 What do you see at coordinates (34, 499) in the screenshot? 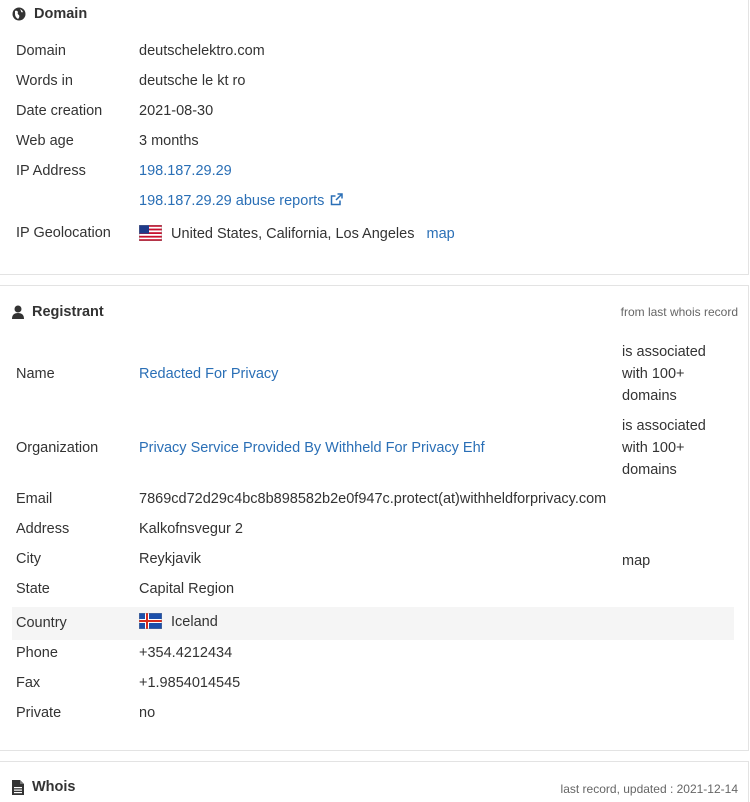
I see `row-label: Email` at bounding box center [34, 499].